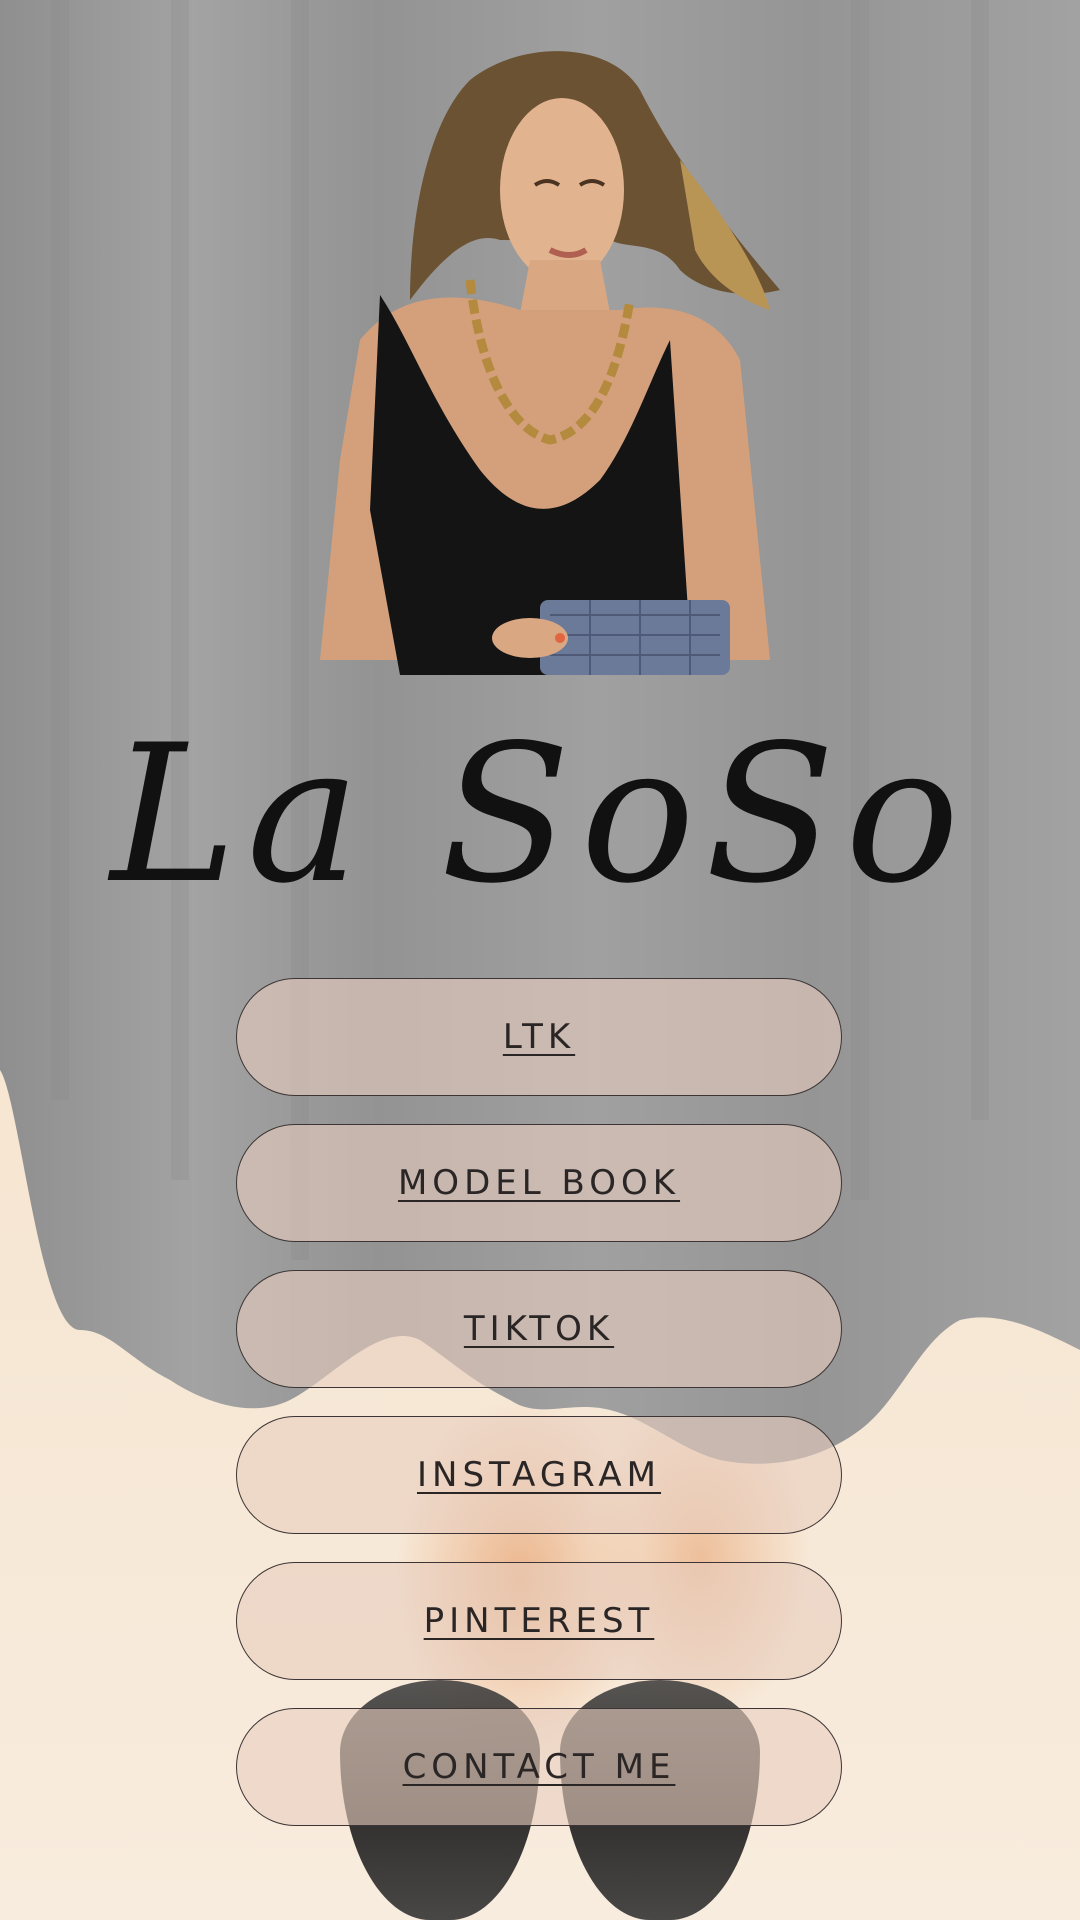 This screenshot has width=1080, height=1920. I want to click on link-button-pinterest: PINTEREST, so click(539, 1621).